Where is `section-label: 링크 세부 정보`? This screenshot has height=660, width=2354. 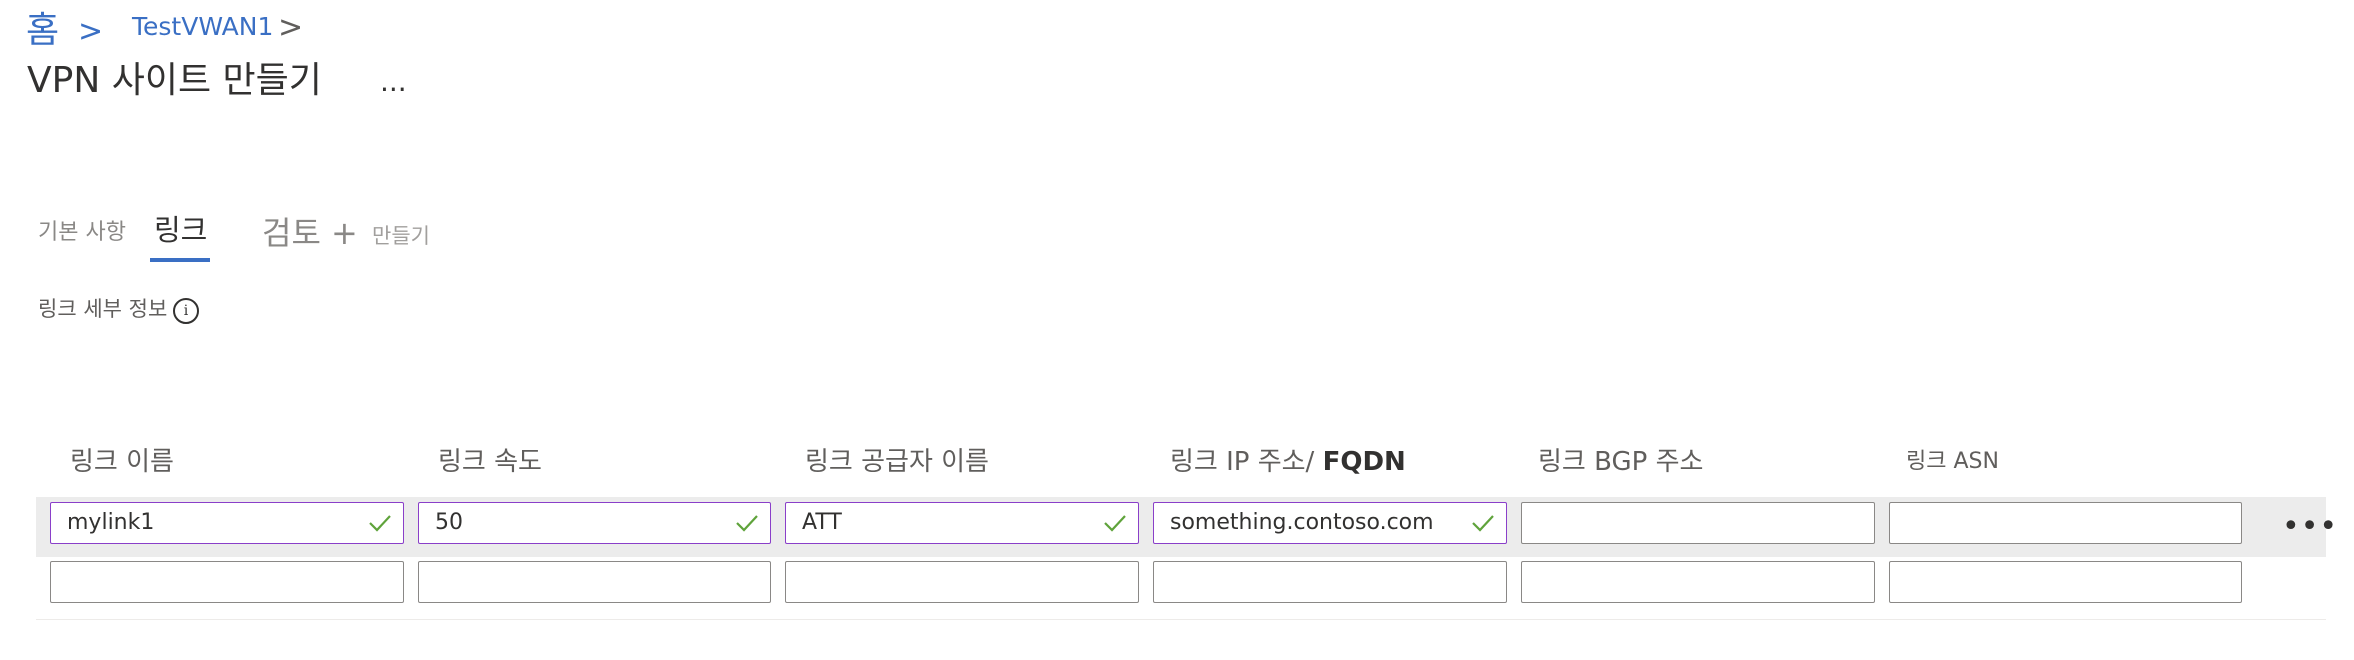 section-label: 링크 세부 정보 is located at coordinates (103, 309).